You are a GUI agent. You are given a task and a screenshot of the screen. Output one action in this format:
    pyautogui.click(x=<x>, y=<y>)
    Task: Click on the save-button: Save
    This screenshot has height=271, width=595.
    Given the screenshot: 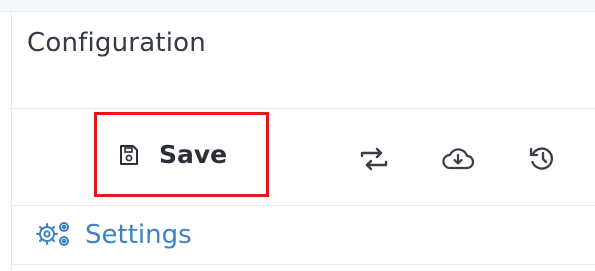 What is the action you would take?
    pyautogui.click(x=181, y=154)
    